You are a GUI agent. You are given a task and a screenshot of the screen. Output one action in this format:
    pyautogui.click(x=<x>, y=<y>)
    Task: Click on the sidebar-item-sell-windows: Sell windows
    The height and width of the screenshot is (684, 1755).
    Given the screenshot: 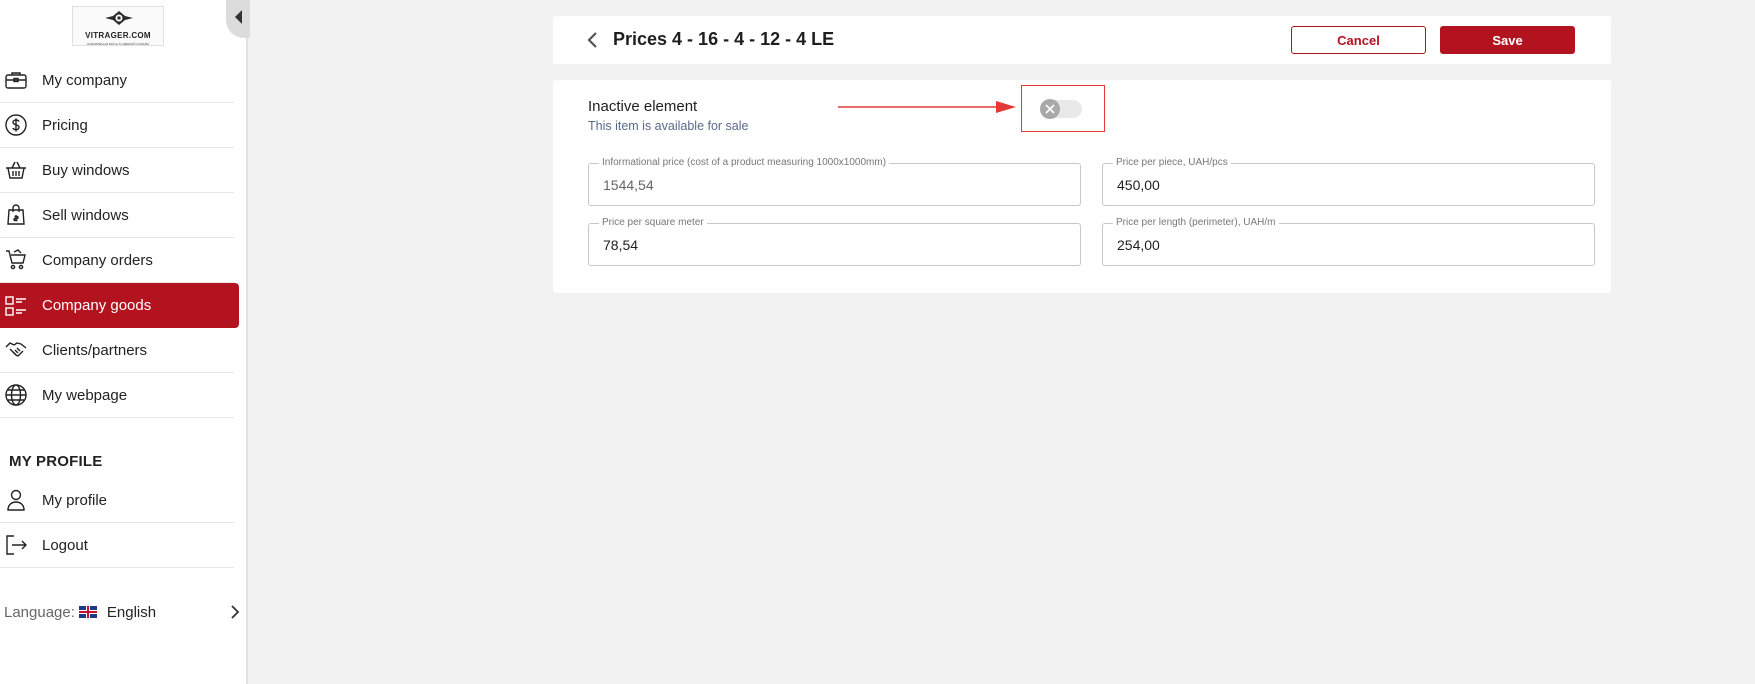 What is the action you would take?
    pyautogui.click(x=117, y=215)
    